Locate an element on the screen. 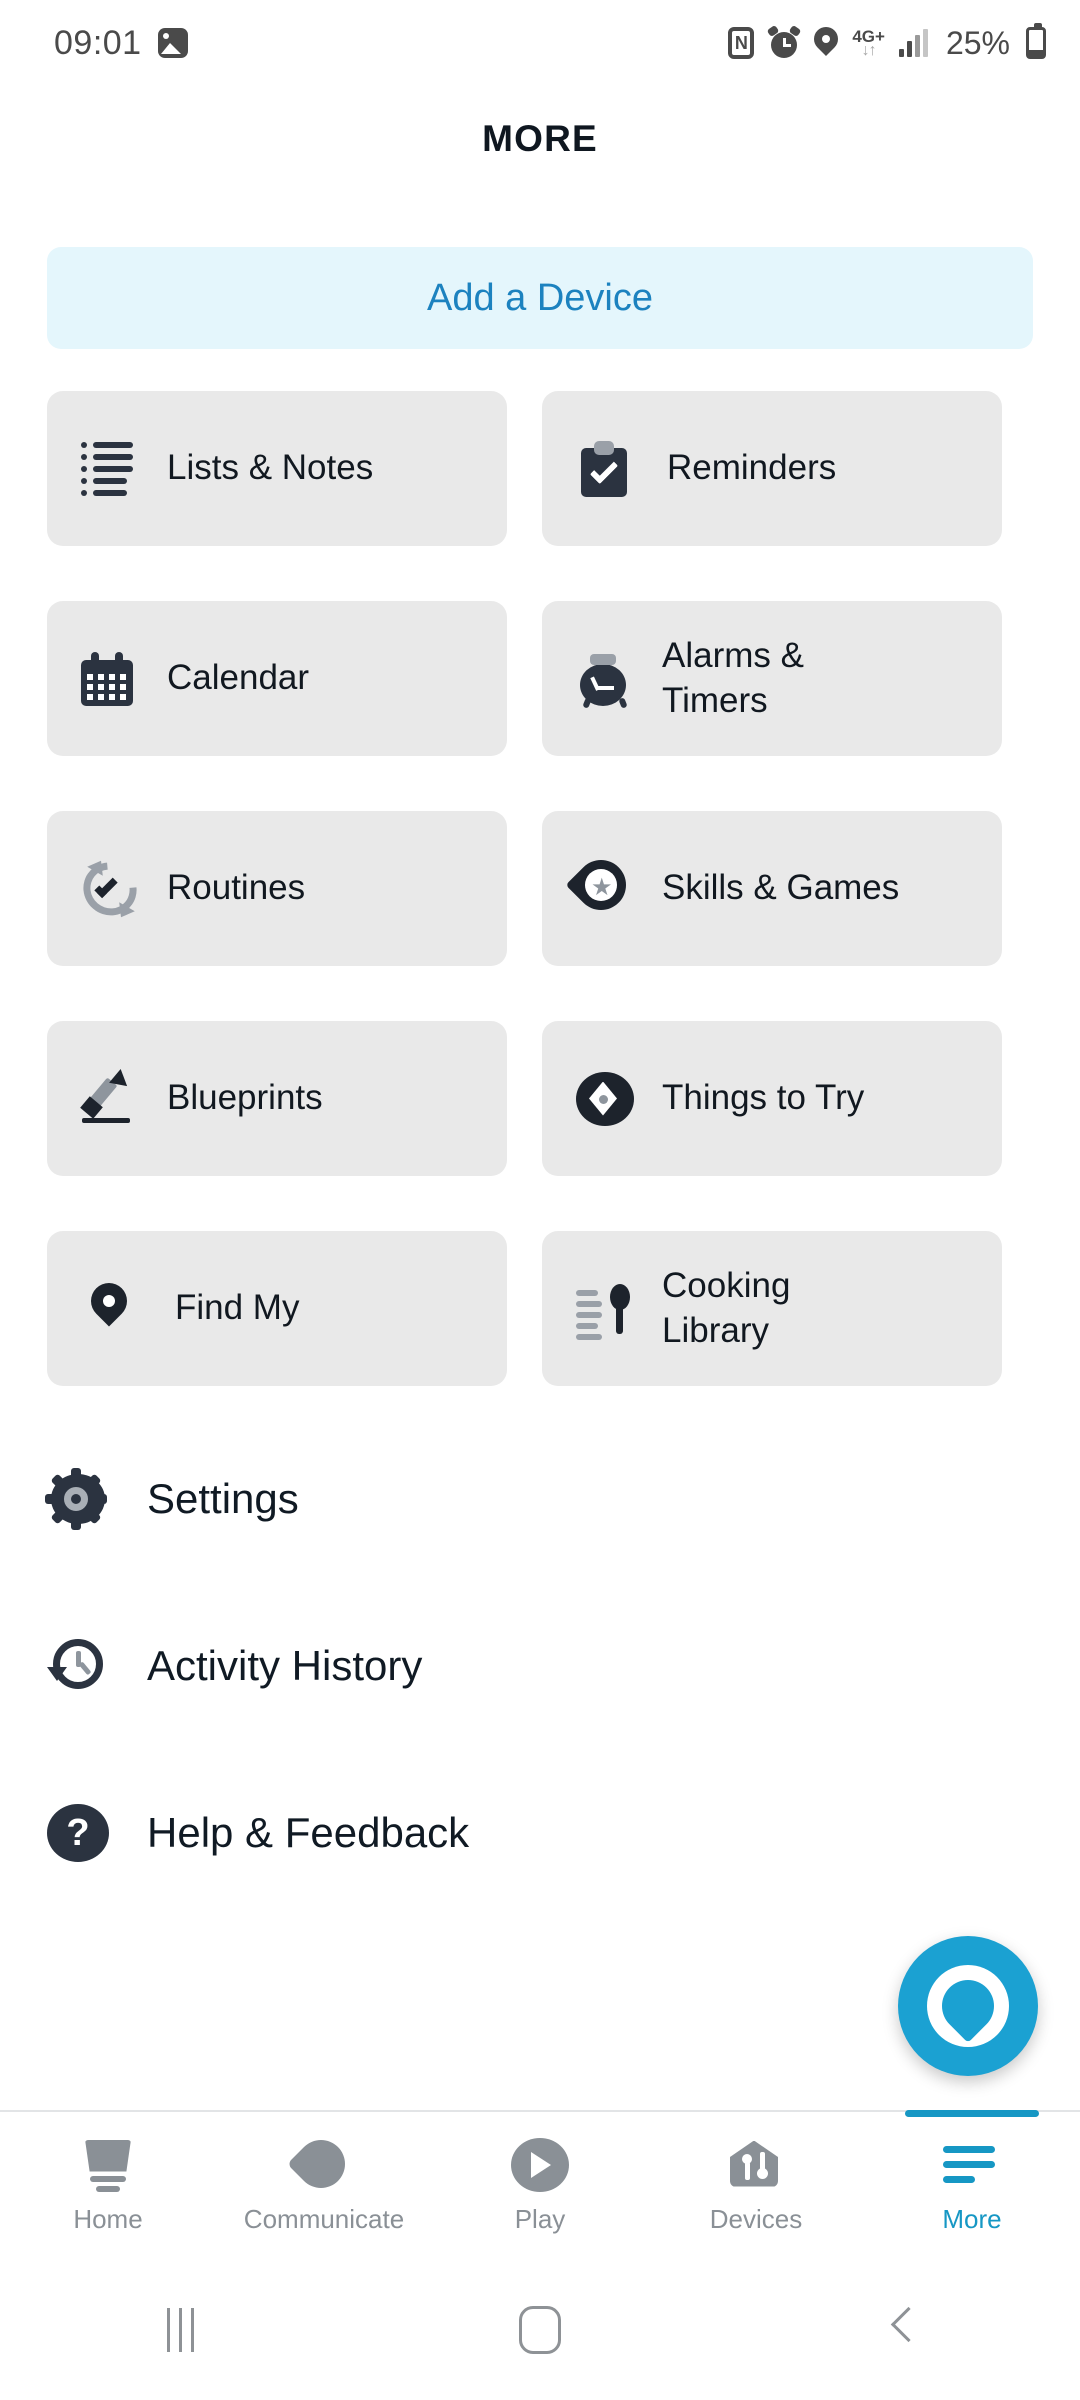 The height and width of the screenshot is (2400, 1080). speech-bubble-icon is located at coordinates (321, 2163).